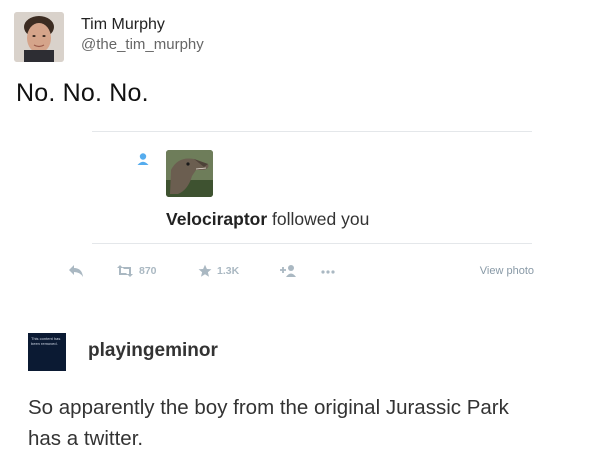  I want to click on tweet-text: No. No. No., so click(82, 93).